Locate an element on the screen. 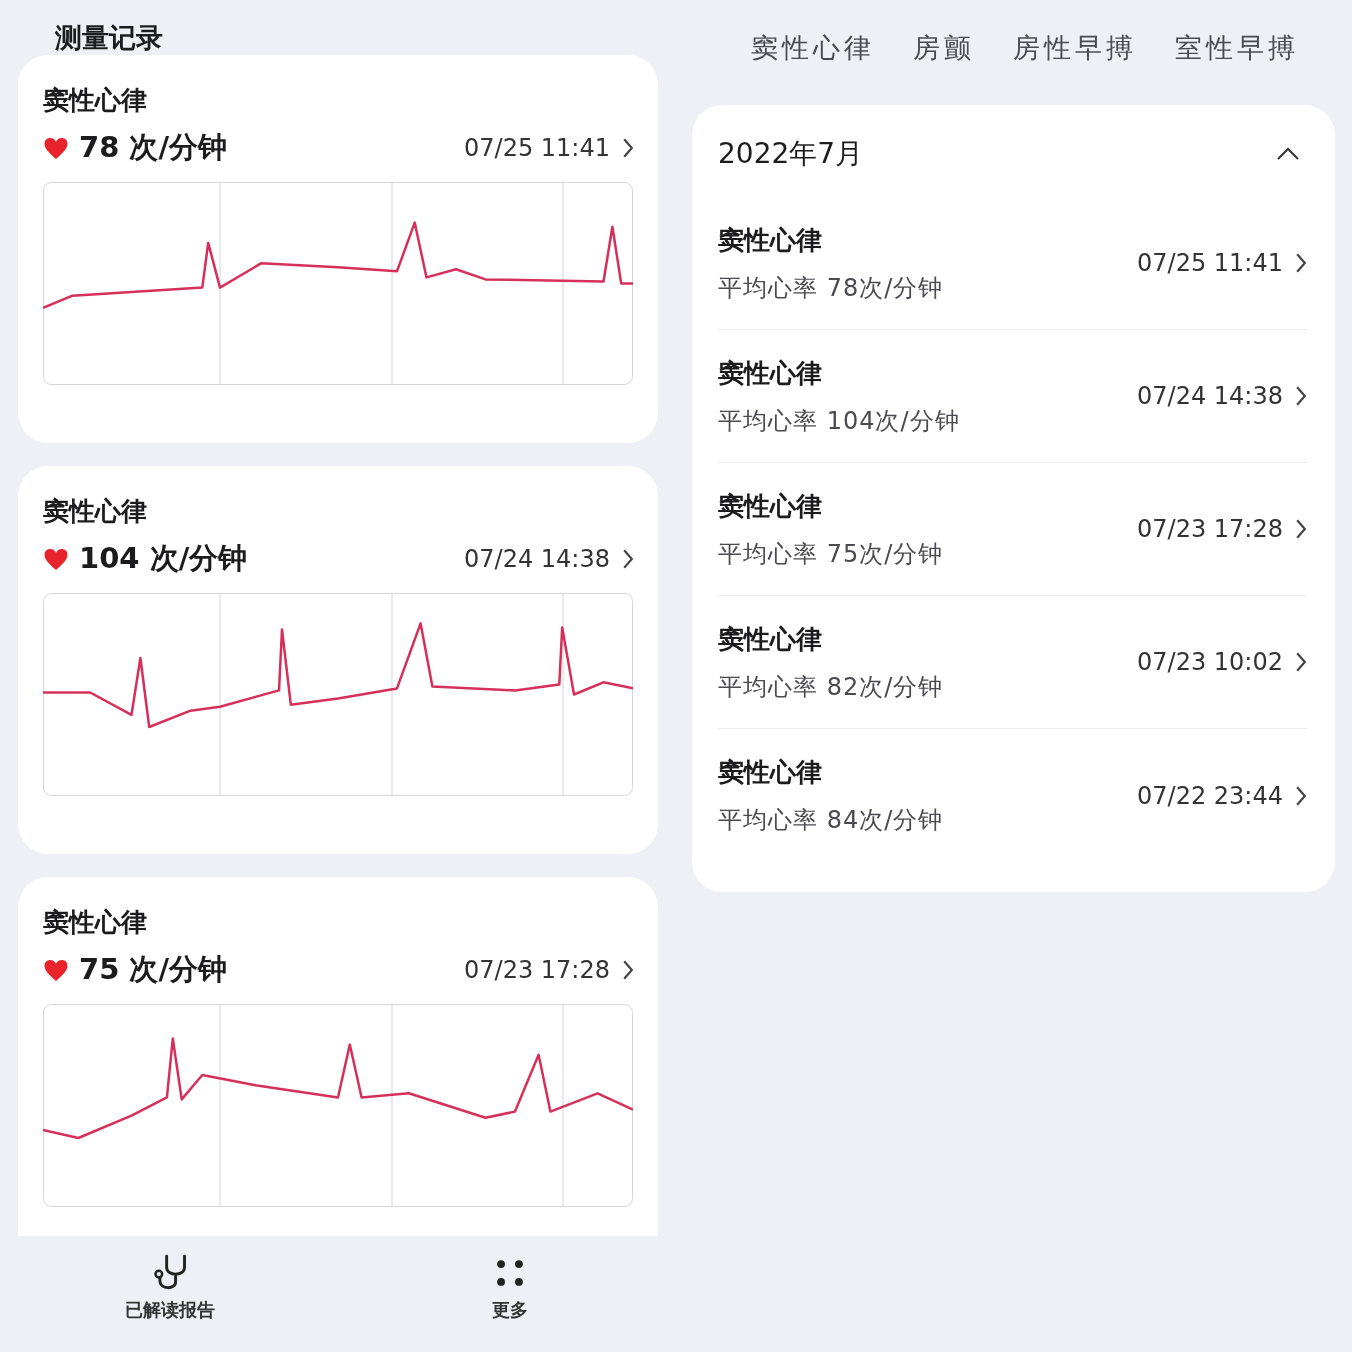  stethoscope-icon is located at coordinates (170, 1273).